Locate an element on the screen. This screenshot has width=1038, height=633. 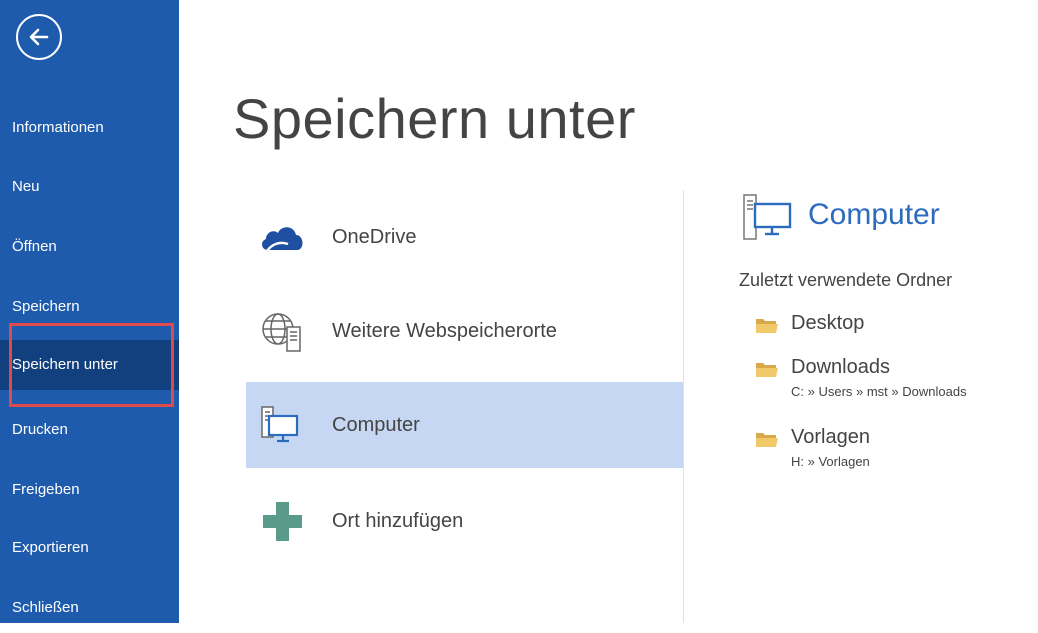
nav-speichern: Speichern is located at coordinates (89, 307).